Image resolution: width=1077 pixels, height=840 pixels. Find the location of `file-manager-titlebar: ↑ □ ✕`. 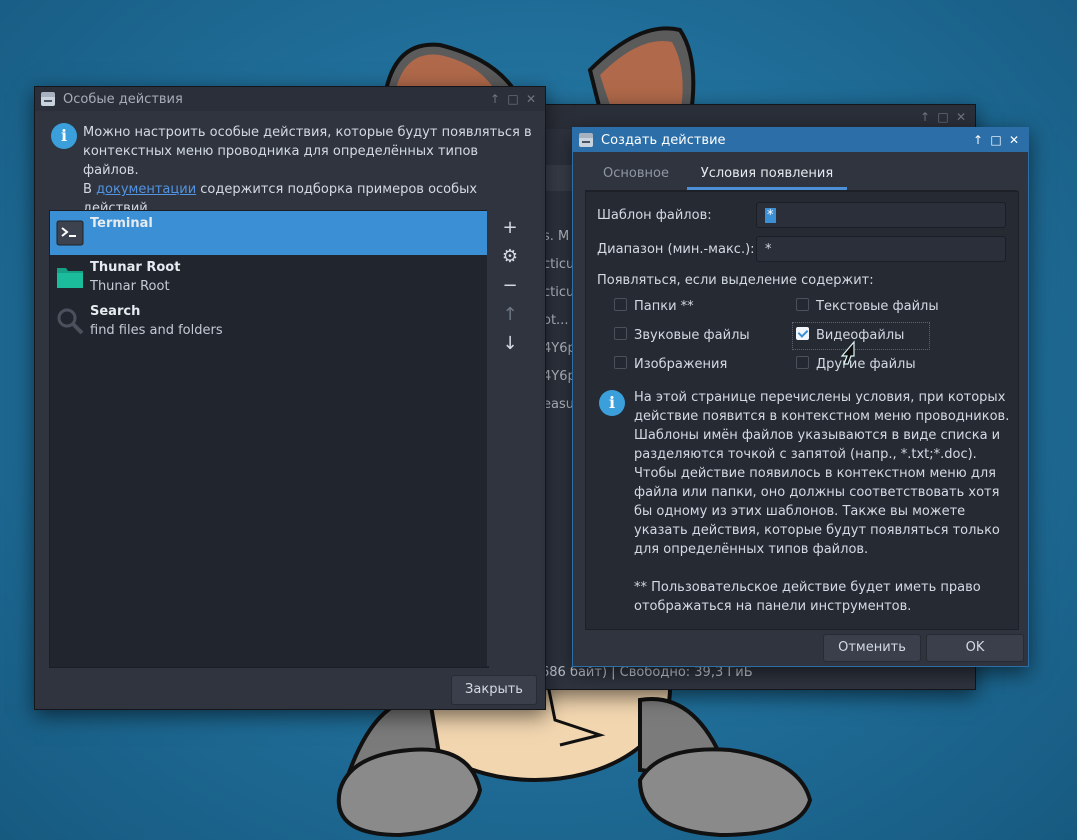

file-manager-titlebar: ↑ □ ✕ is located at coordinates (754, 117).